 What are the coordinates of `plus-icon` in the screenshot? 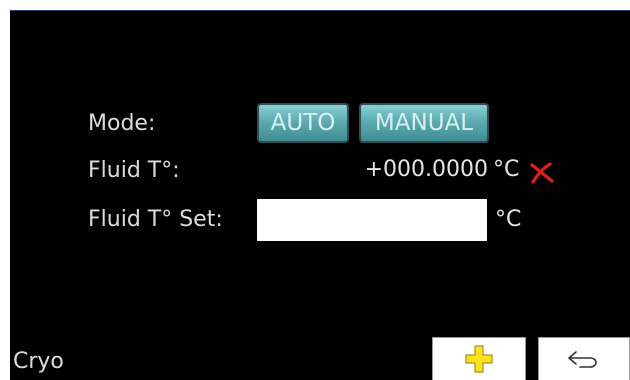 It's located at (479, 359).